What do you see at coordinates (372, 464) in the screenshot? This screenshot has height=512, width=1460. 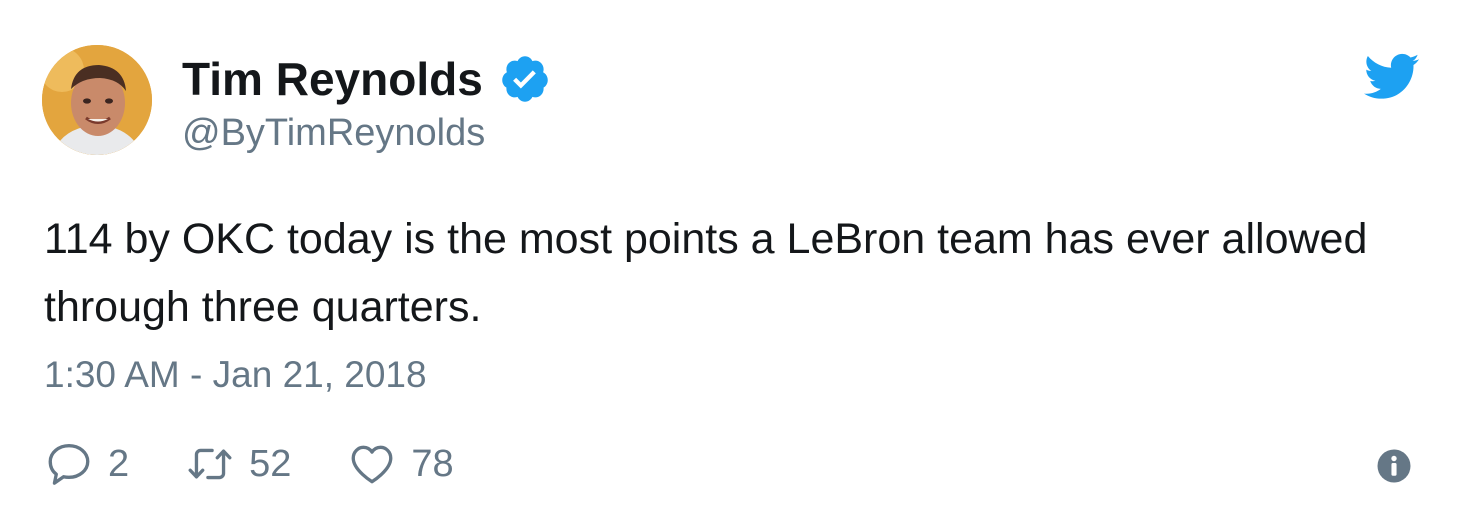 I see `heart-icon` at bounding box center [372, 464].